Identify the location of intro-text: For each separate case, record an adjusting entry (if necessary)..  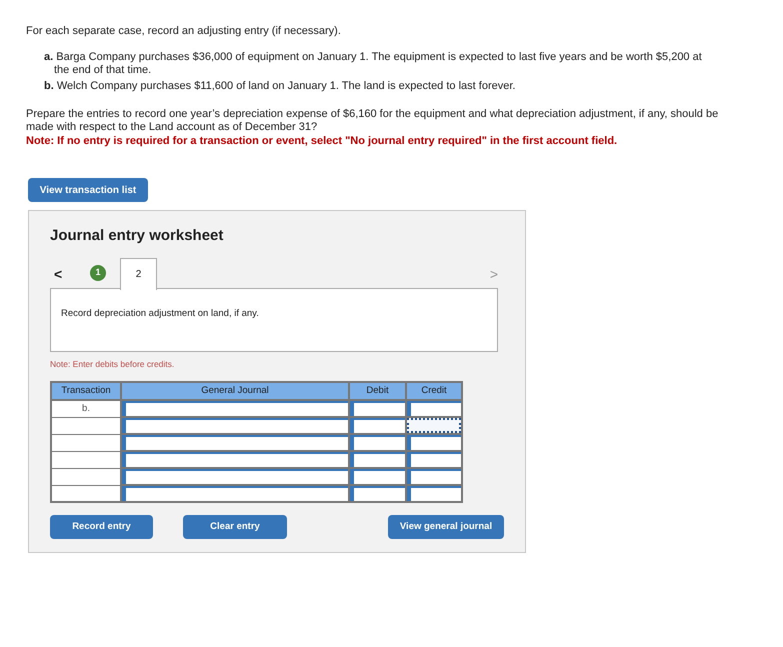
(184, 31).